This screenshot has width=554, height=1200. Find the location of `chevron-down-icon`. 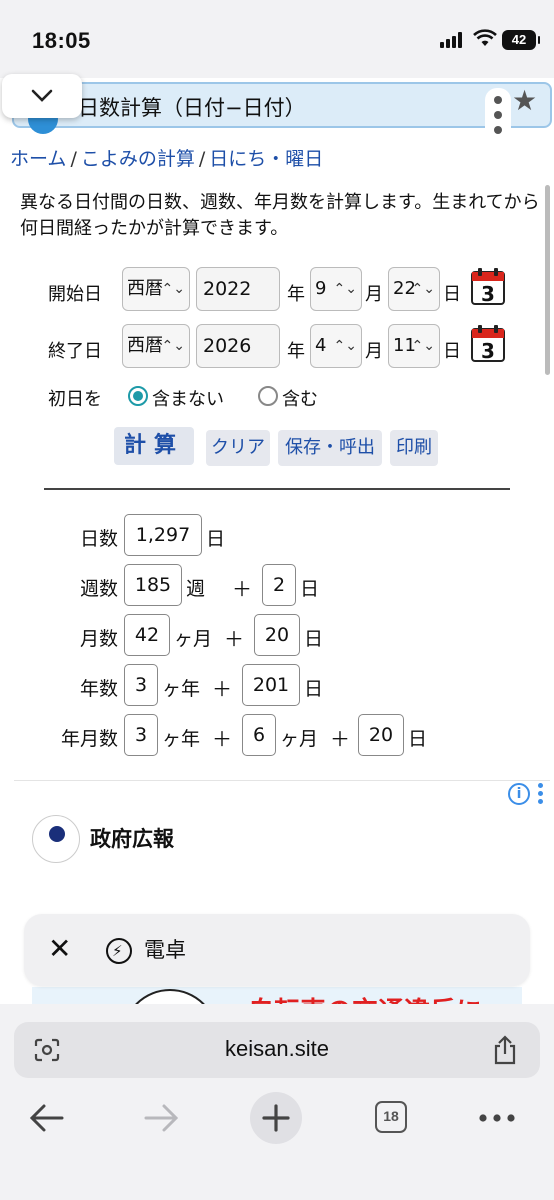

chevron-down-icon is located at coordinates (42, 95).